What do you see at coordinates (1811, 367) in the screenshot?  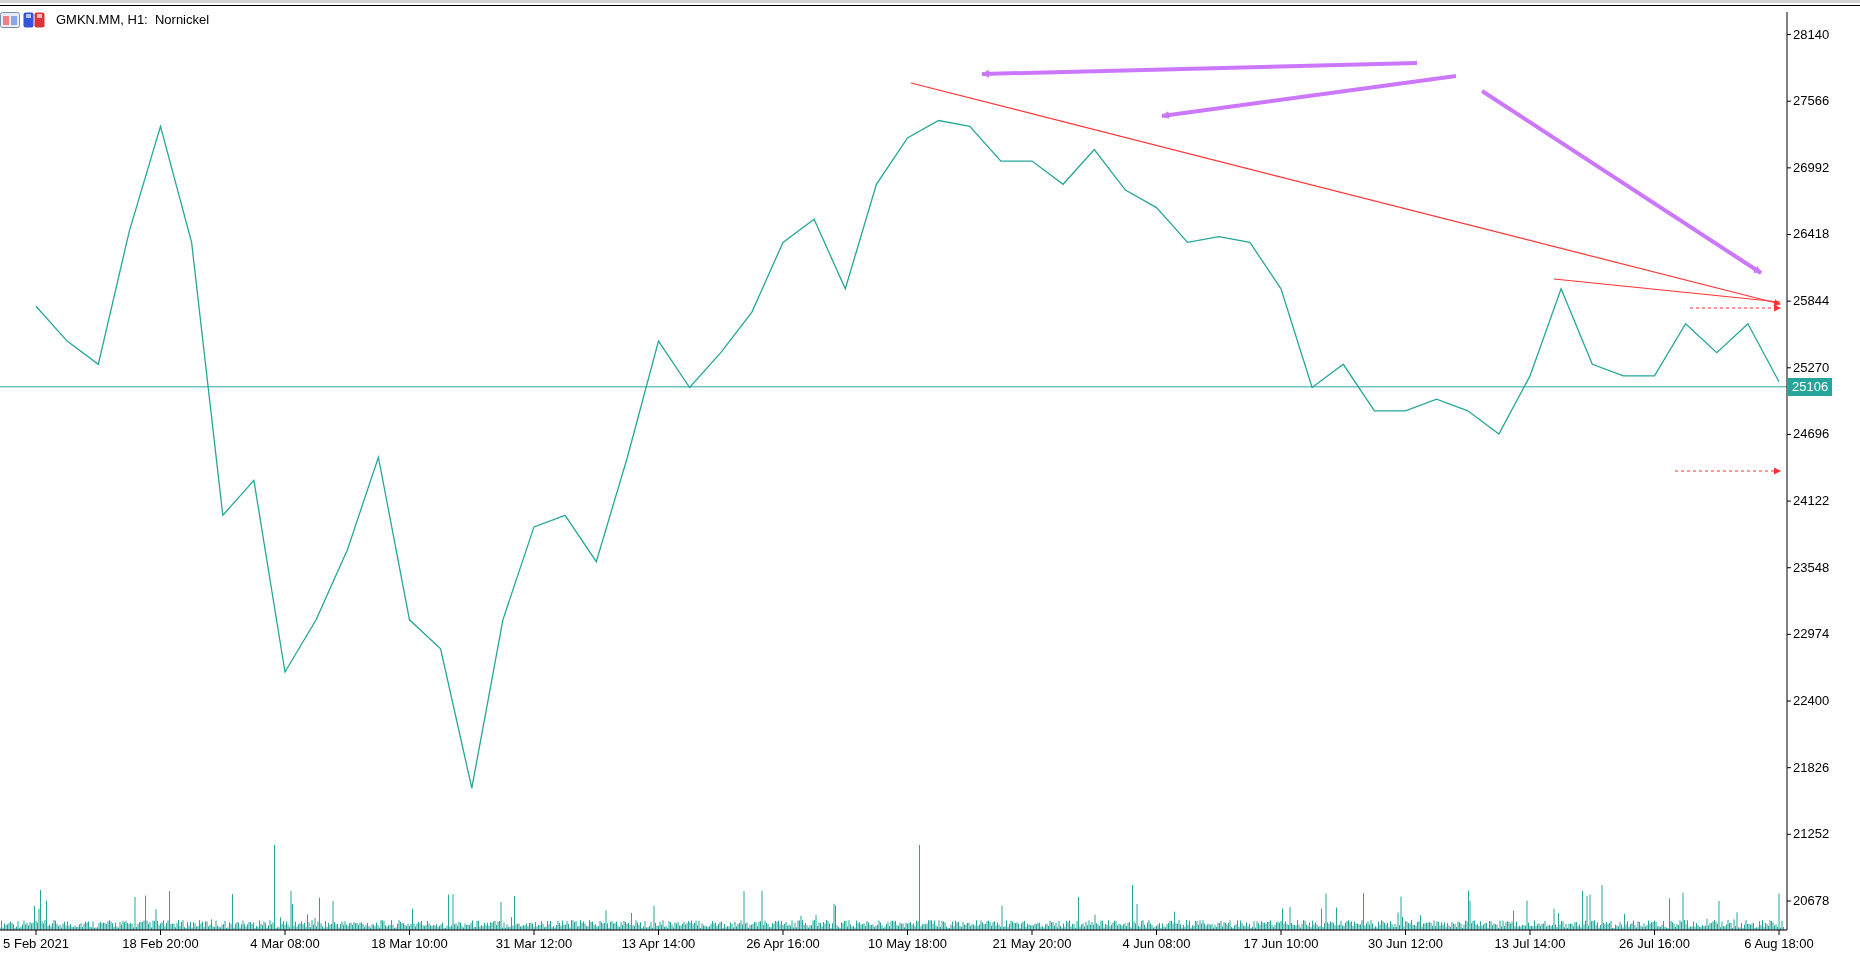 I see `price-axis-label: 25270` at bounding box center [1811, 367].